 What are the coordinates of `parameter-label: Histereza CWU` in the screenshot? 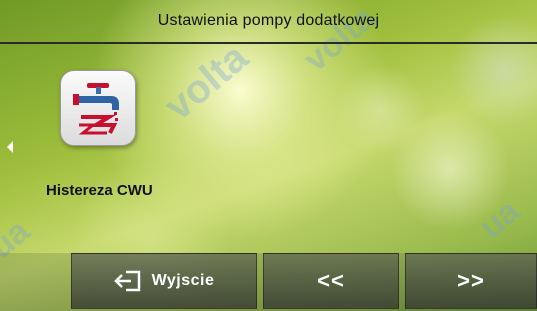 It's located at (99, 190).